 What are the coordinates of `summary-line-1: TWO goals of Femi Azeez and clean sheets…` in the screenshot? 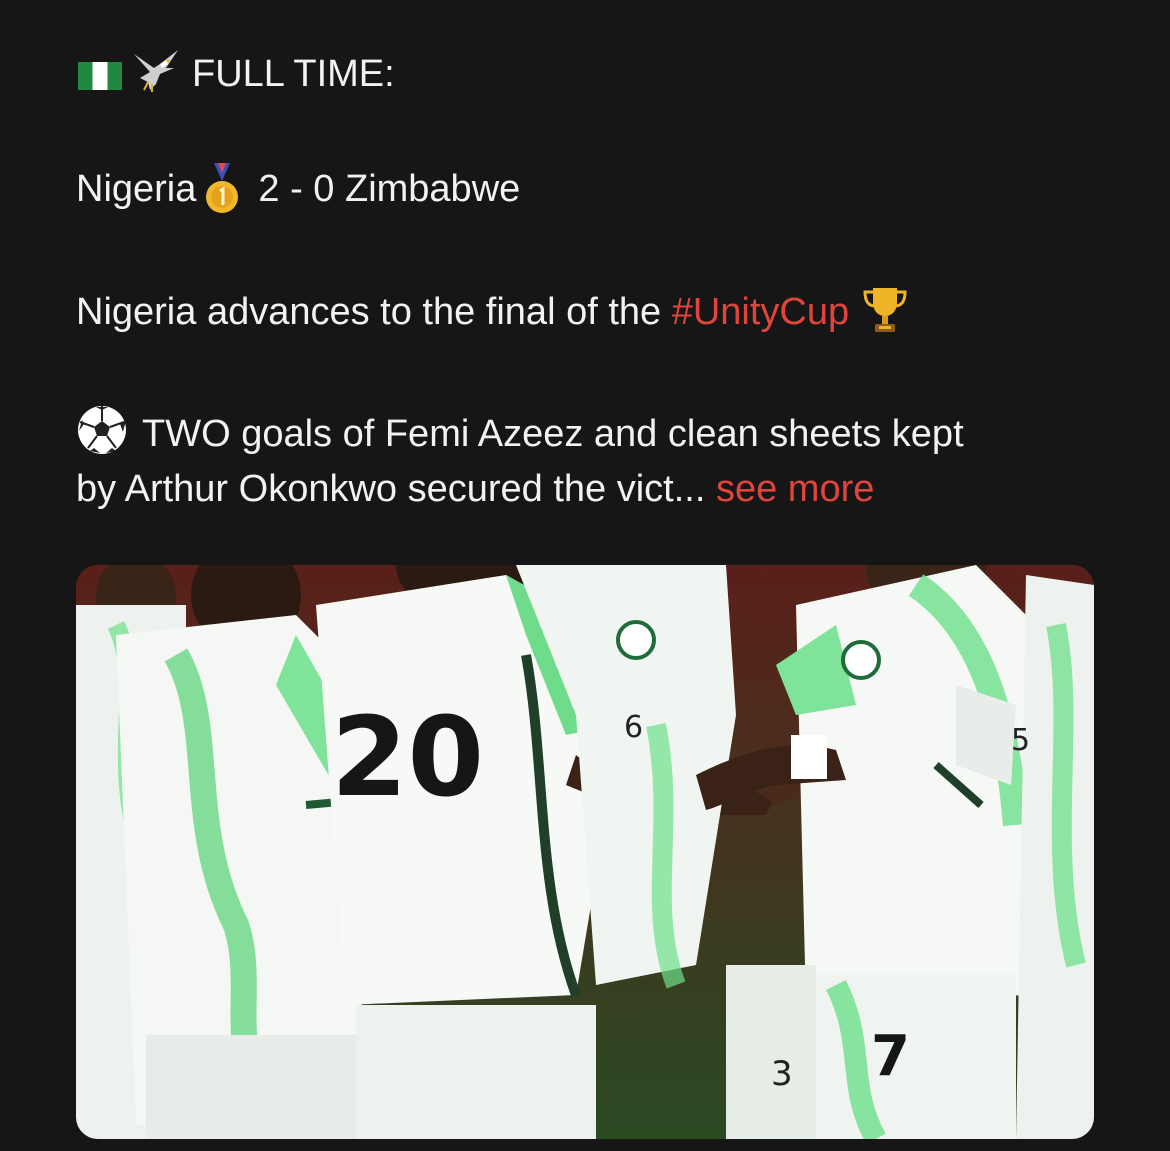 It's located at (520, 430).